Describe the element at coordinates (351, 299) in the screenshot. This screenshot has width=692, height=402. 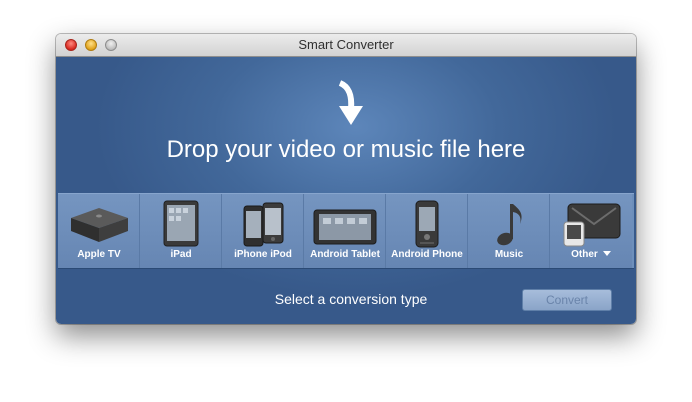
I see `status-message: Select a conversion type` at that location.